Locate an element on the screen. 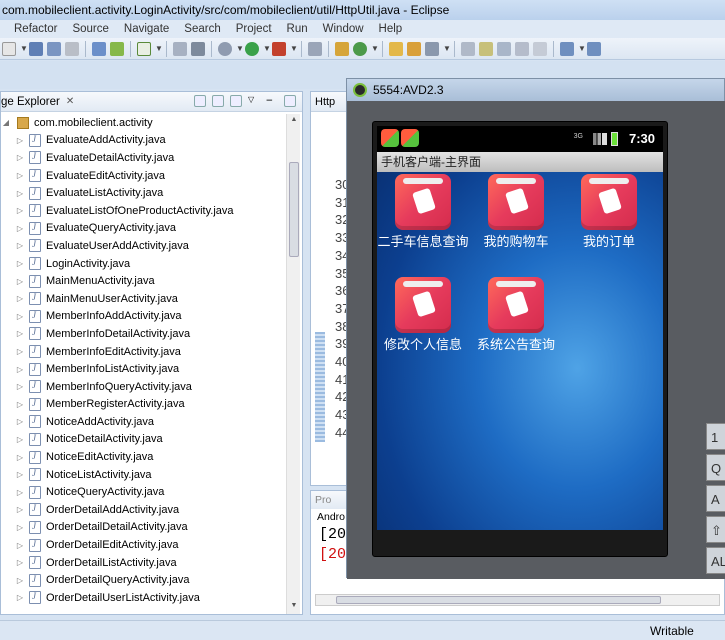 Image resolution: width=725 pixels, height=640 pixels. file-tree-item: ▷ MainMenuActivity.java is located at coordinates (143, 281).